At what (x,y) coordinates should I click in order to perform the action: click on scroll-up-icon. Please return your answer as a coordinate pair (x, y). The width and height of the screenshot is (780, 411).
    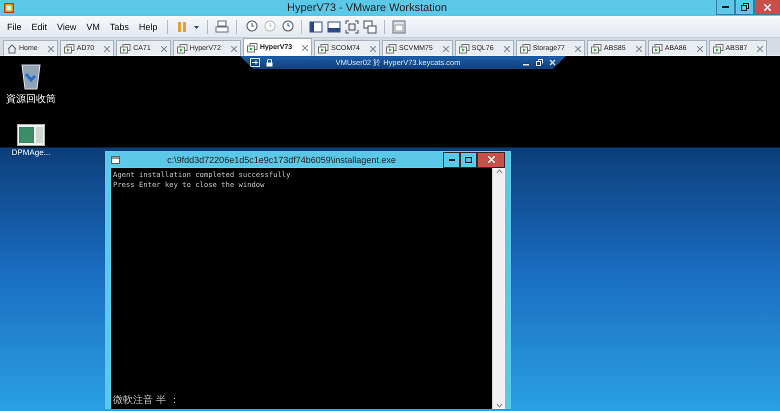
    Looking at the image, I should click on (499, 171).